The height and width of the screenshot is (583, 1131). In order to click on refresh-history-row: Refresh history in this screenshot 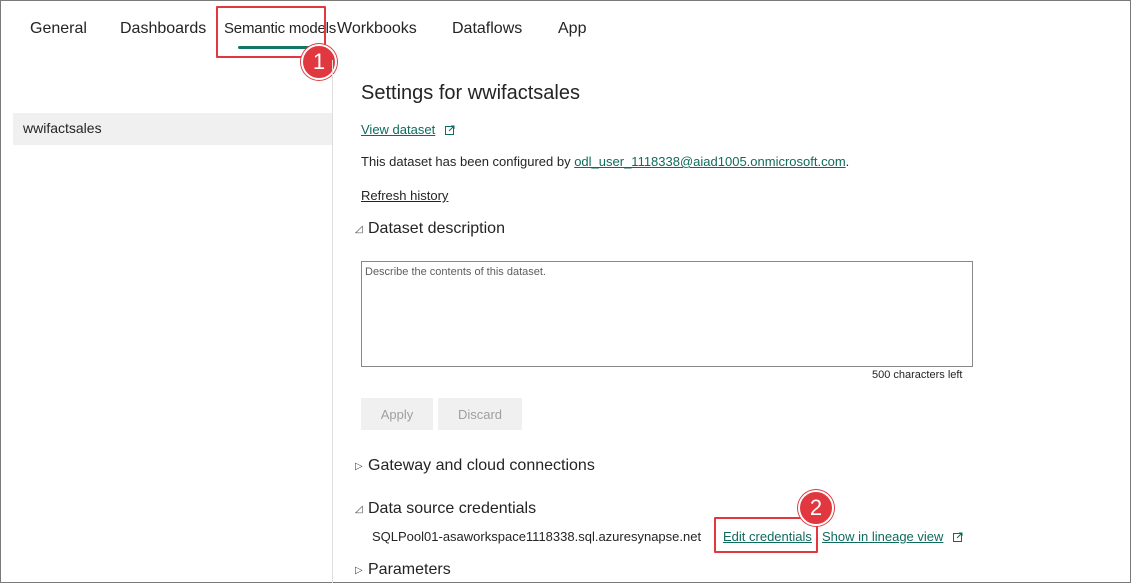, I will do `click(404, 195)`.